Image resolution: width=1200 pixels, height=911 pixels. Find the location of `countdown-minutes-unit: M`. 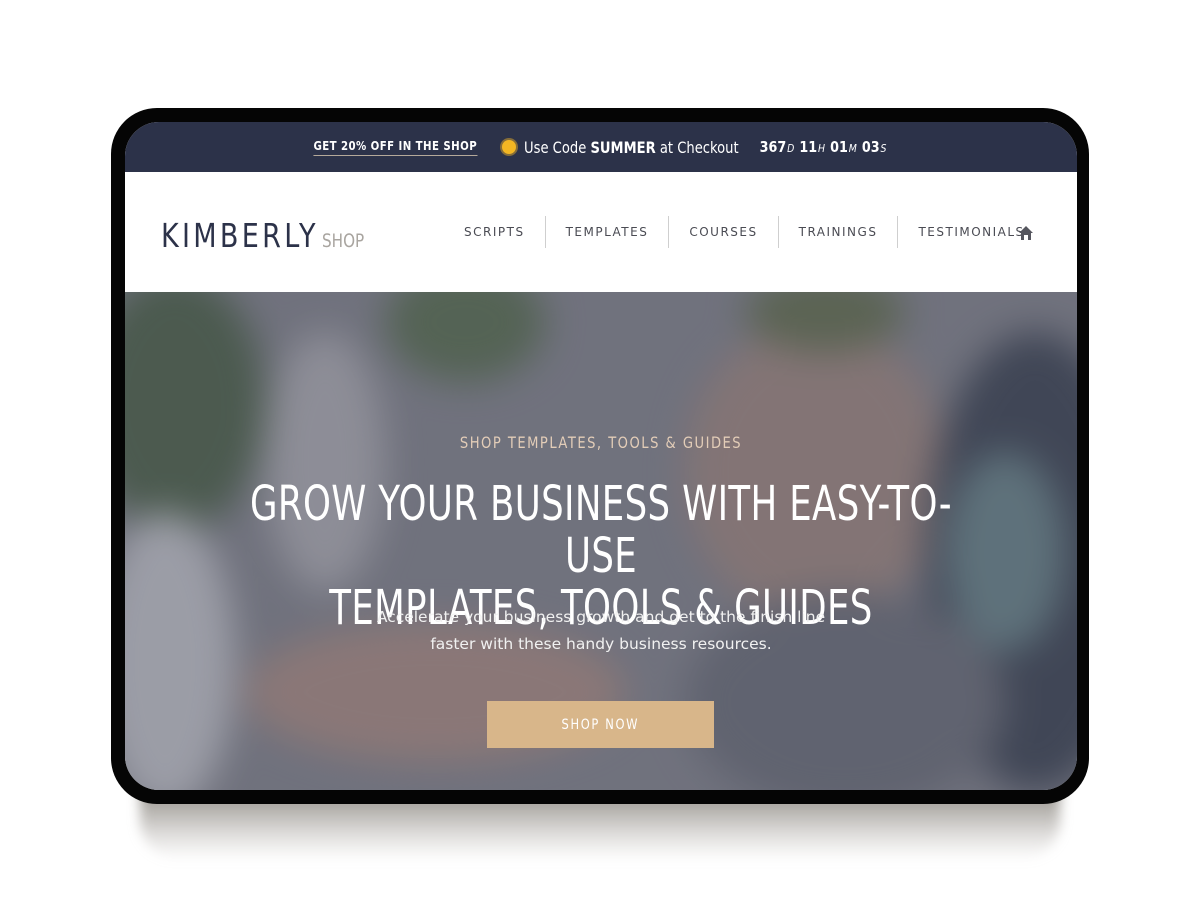

countdown-minutes-unit: M is located at coordinates (852, 148).